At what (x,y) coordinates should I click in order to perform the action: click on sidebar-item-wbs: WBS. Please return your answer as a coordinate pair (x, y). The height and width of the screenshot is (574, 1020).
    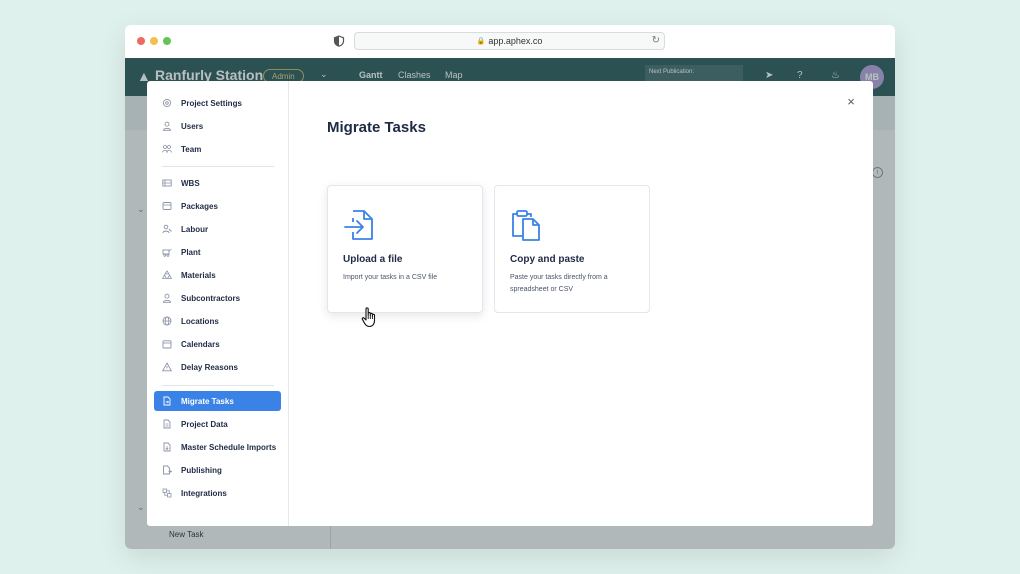
    Looking at the image, I should click on (217, 183).